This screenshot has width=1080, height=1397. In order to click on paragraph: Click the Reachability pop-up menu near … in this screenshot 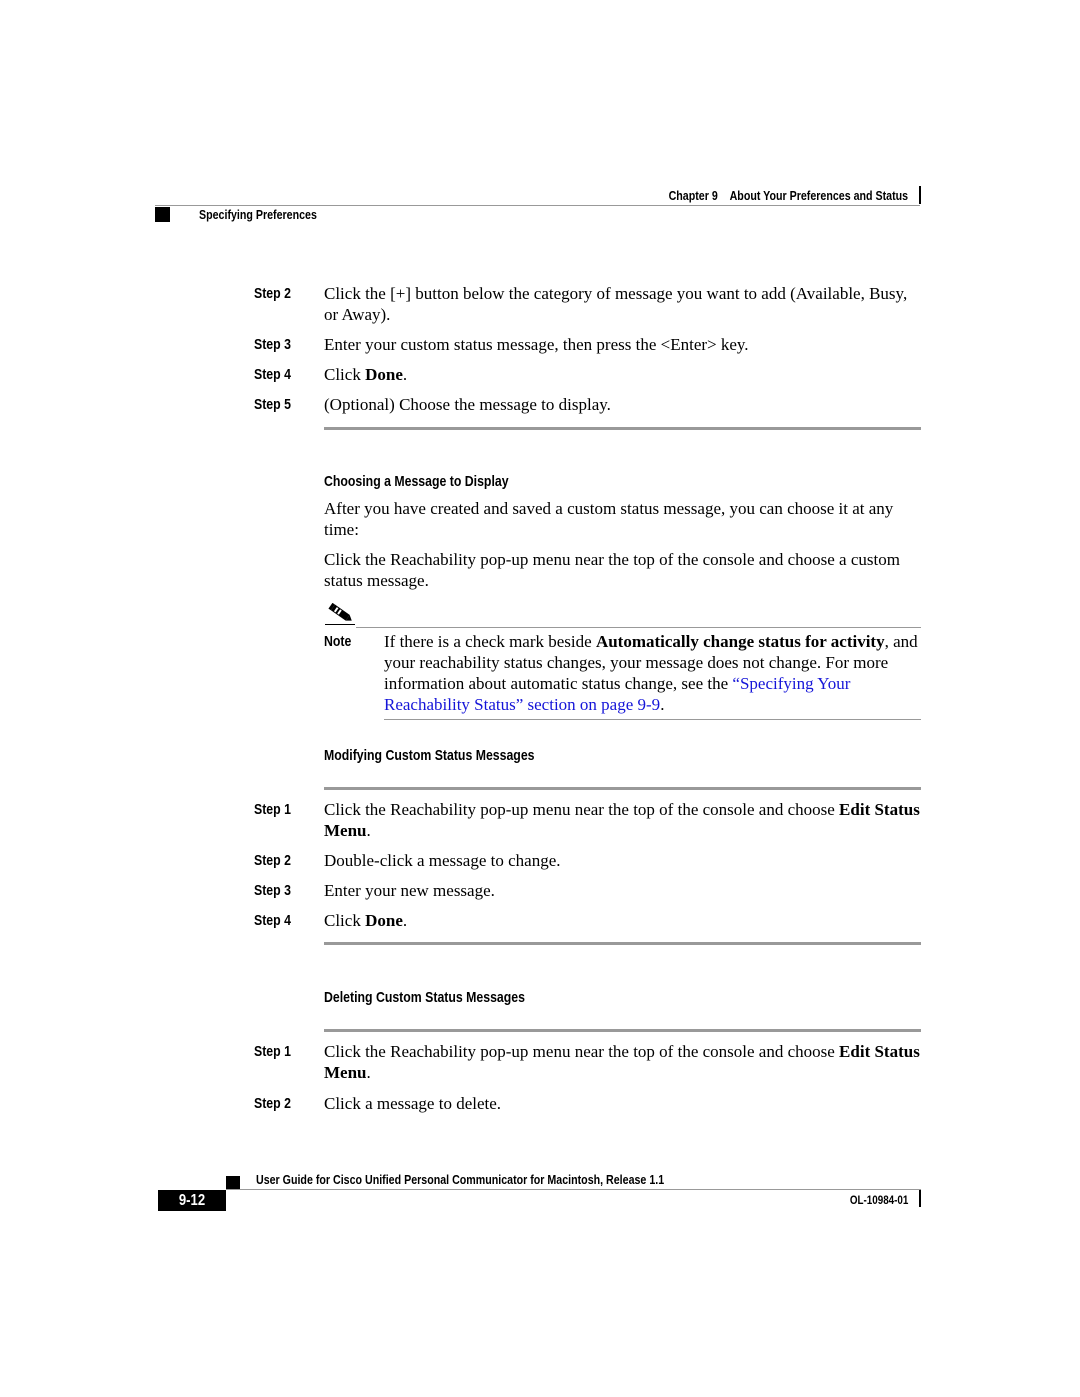, I will do `click(612, 570)`.